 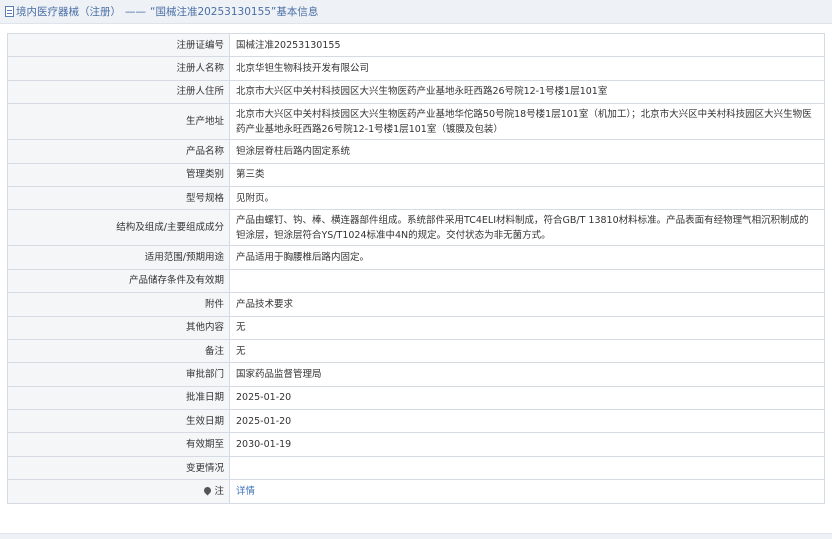 I want to click on row-label: 注, so click(x=118, y=491).